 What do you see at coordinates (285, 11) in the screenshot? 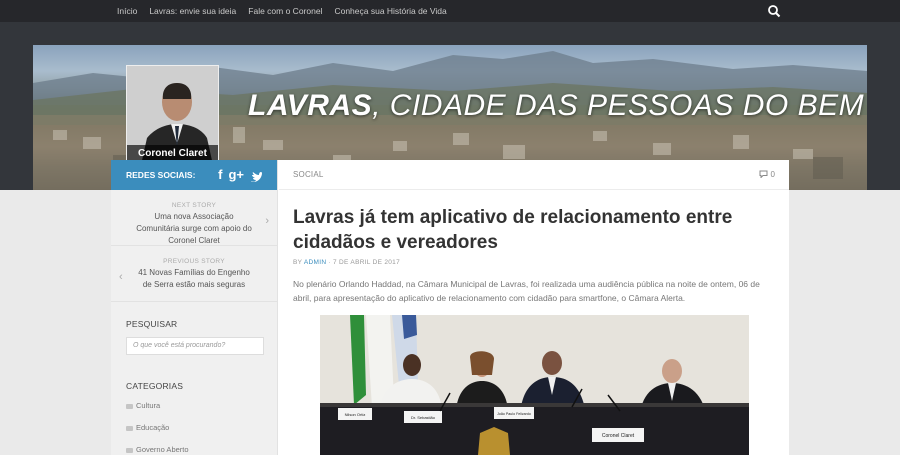
I see `nav-item-fale-coronel: Fale com o Coronel` at bounding box center [285, 11].